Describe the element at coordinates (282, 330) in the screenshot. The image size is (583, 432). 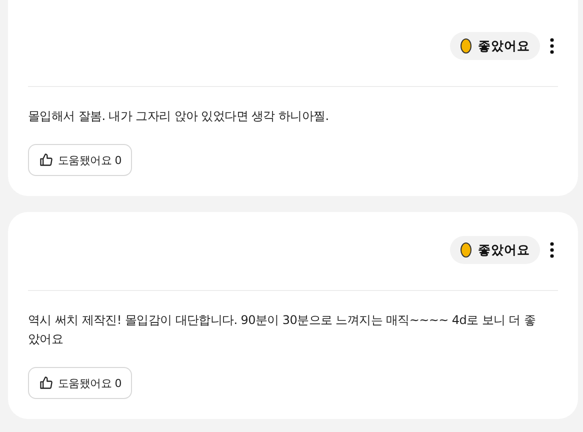
I see `review-text: 역시 써치 제작진! 몰입감이 대단합니다. 90분이 30분으로 느껴지는 매직~~~~ 4d로 보니 더 좋았어요` at that location.